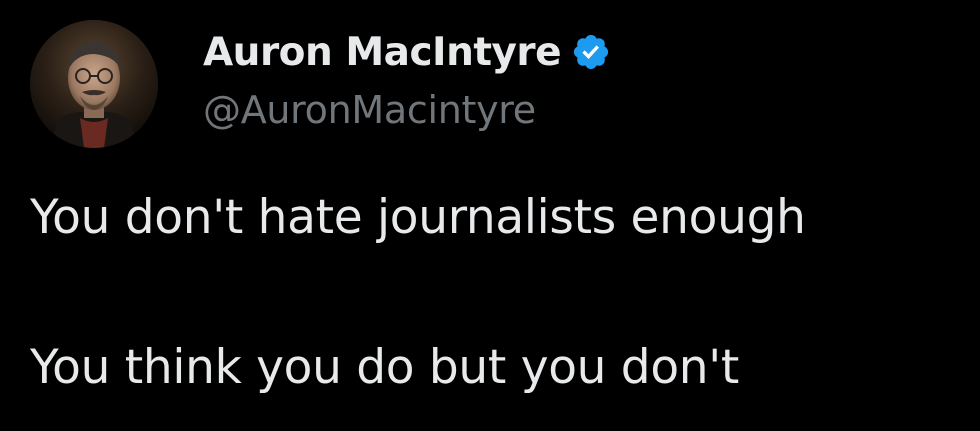  Describe the element at coordinates (369, 110) in the screenshot. I see `author-handle: @AuronMacintyre` at that location.